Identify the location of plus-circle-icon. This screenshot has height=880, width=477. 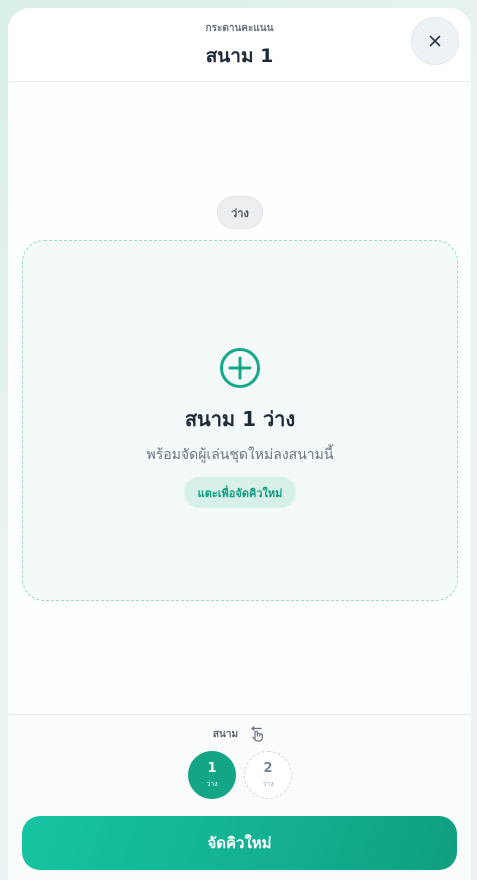
(240, 368).